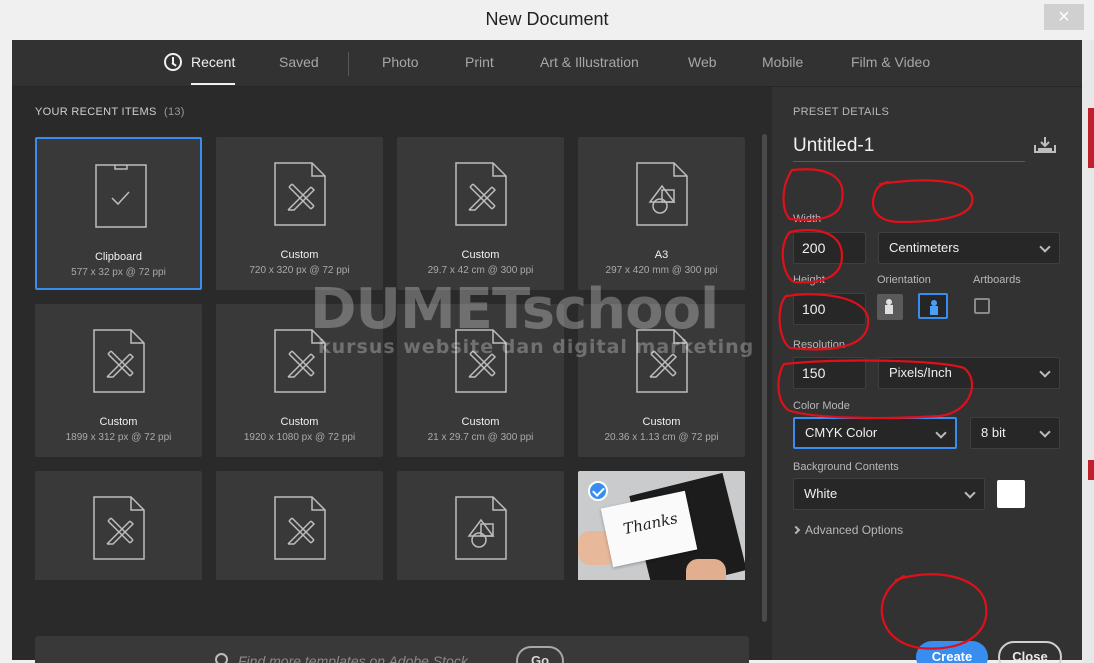 The width and height of the screenshot is (1094, 663). I want to click on resolution-units-dropdown: Pixels/Inch, so click(969, 373).